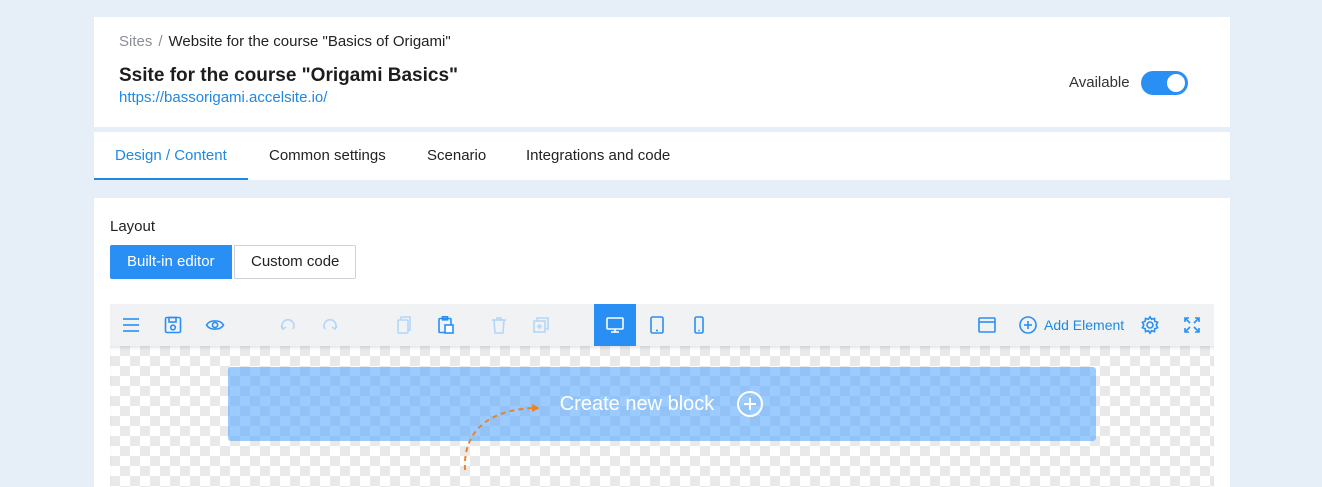  Describe the element at coordinates (615, 325) in the screenshot. I see `desktop-icon` at that location.